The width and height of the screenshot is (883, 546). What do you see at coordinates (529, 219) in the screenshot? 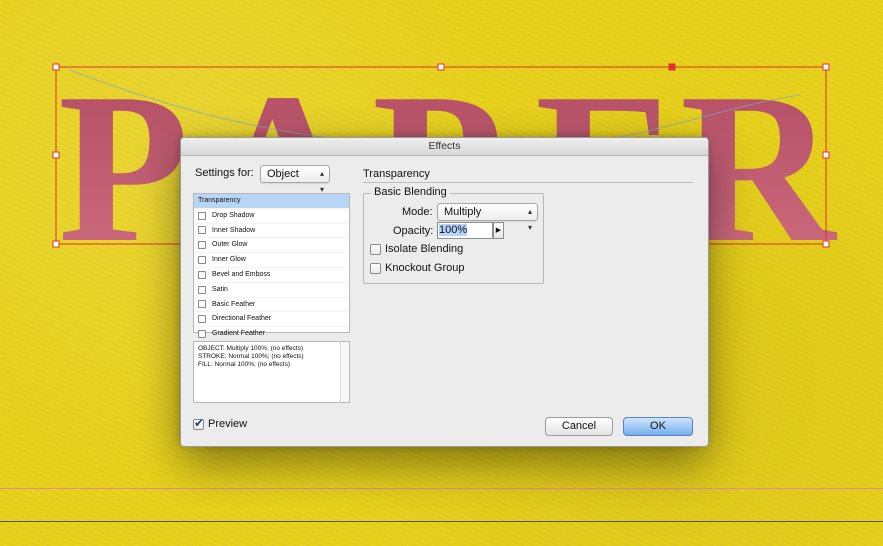
I see `updown-arrows-icon: ▴ ▾` at bounding box center [529, 219].